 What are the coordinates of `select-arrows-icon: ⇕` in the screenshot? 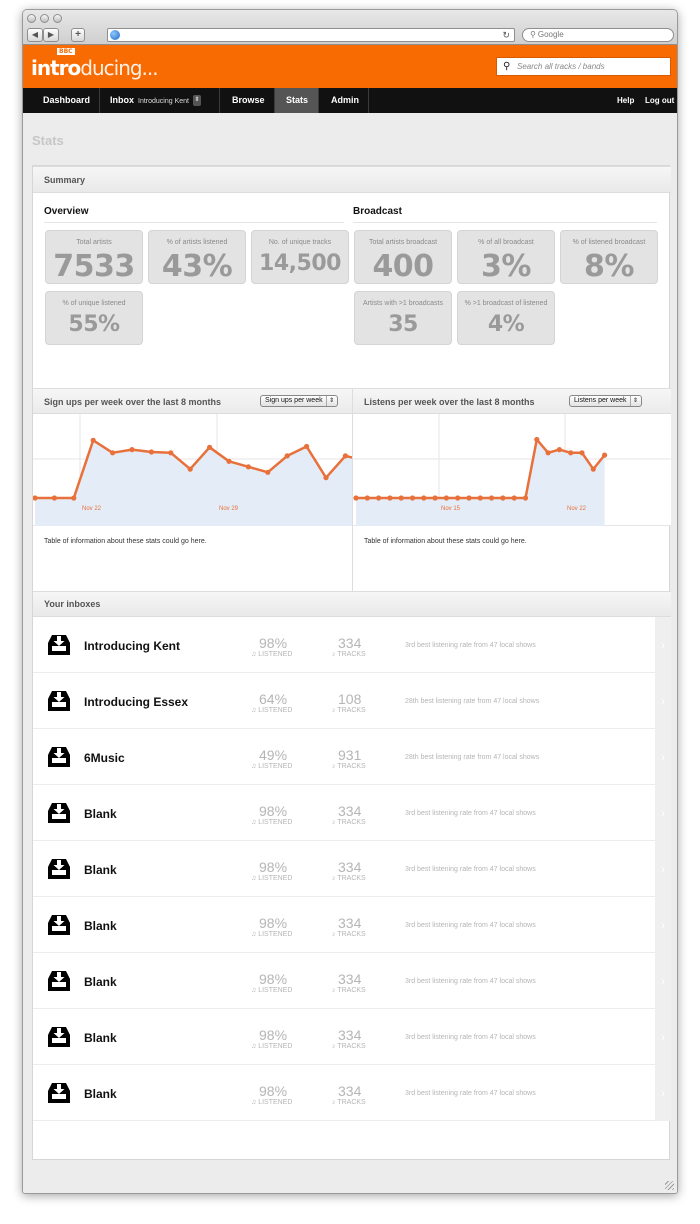 It's located at (635, 401).